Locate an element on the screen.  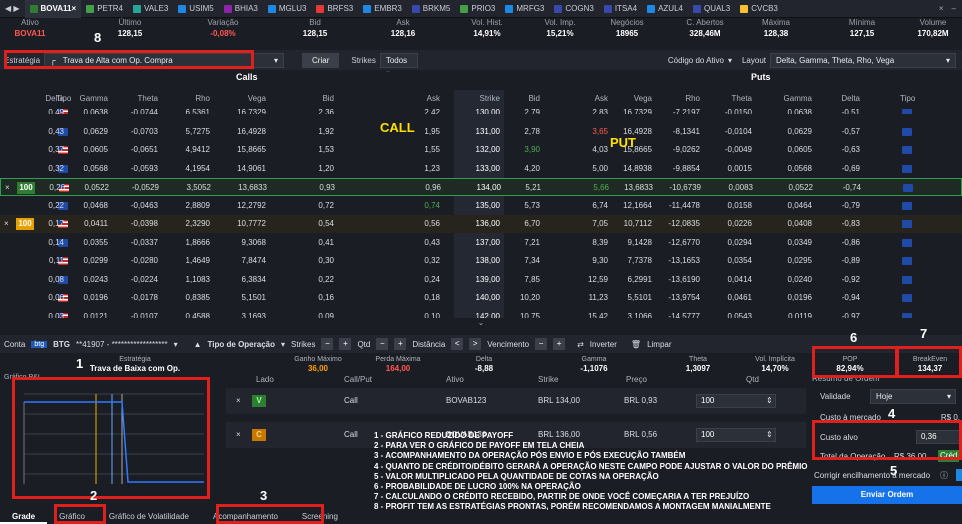
pnl-chart: Gráfico P&L is located at coordinates (111, 439).